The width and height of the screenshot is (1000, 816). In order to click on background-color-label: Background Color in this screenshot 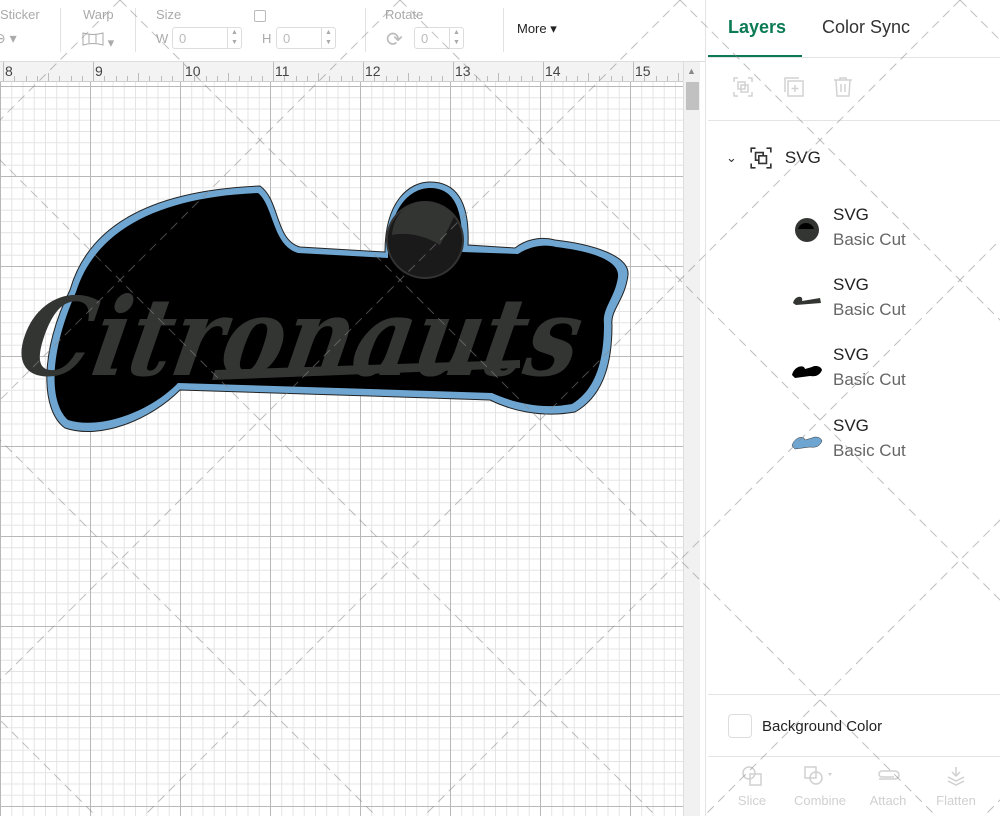, I will do `click(822, 726)`.